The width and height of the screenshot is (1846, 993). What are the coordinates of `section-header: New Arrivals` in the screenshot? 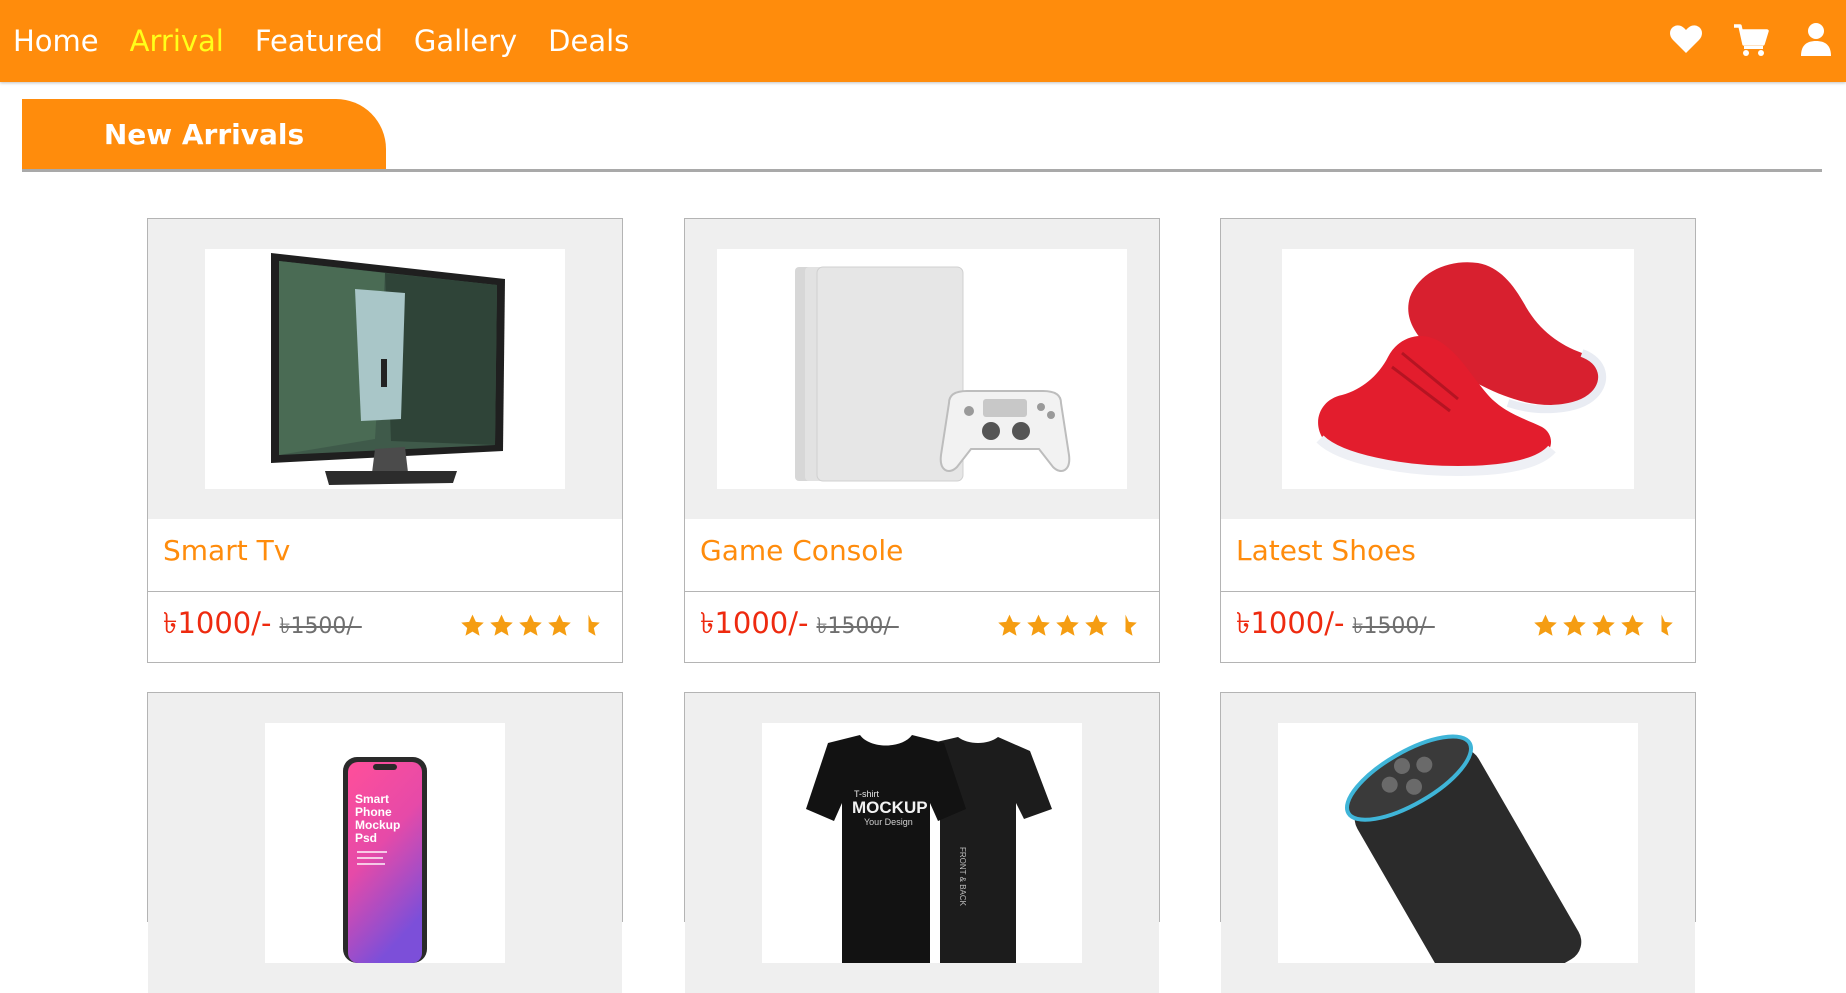 It's located at (922, 136).